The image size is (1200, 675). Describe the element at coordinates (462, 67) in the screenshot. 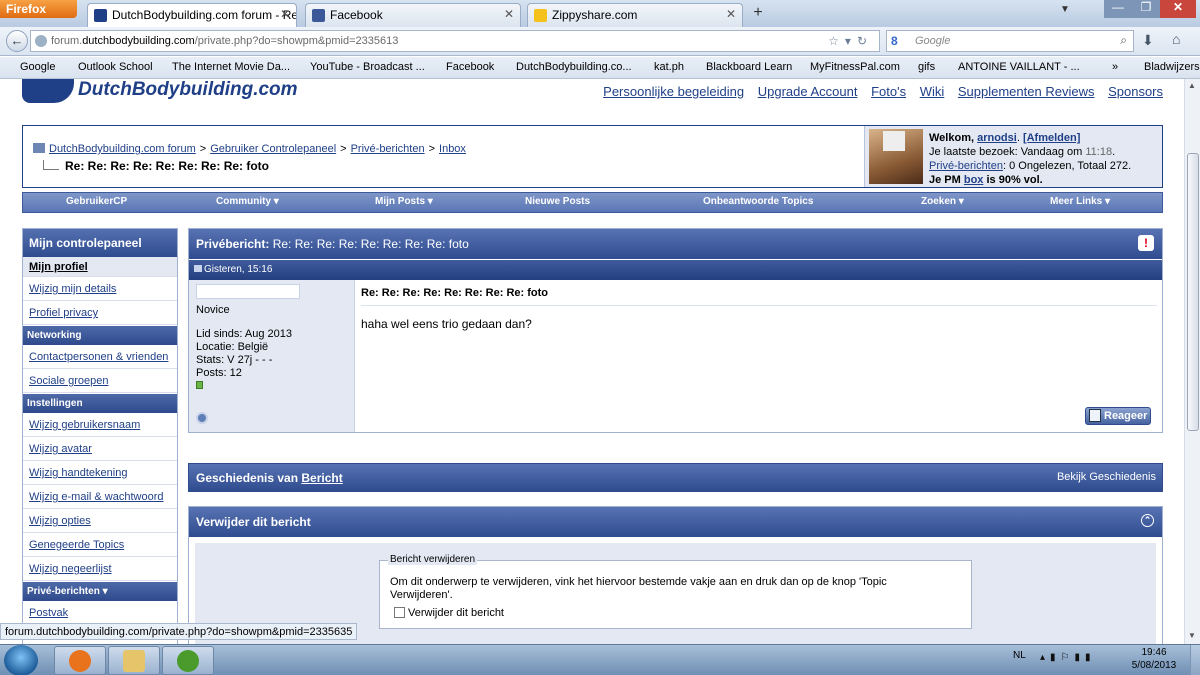

I see `bookmark-facebook: Facebook` at that location.